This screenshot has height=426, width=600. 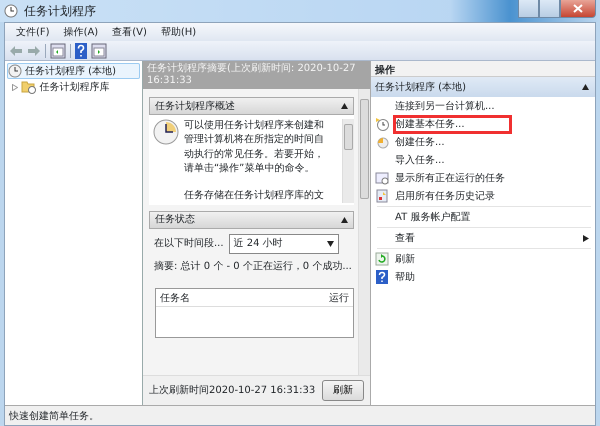 What do you see at coordinates (81, 32) in the screenshot?
I see `menu-item: 操作(A)` at bounding box center [81, 32].